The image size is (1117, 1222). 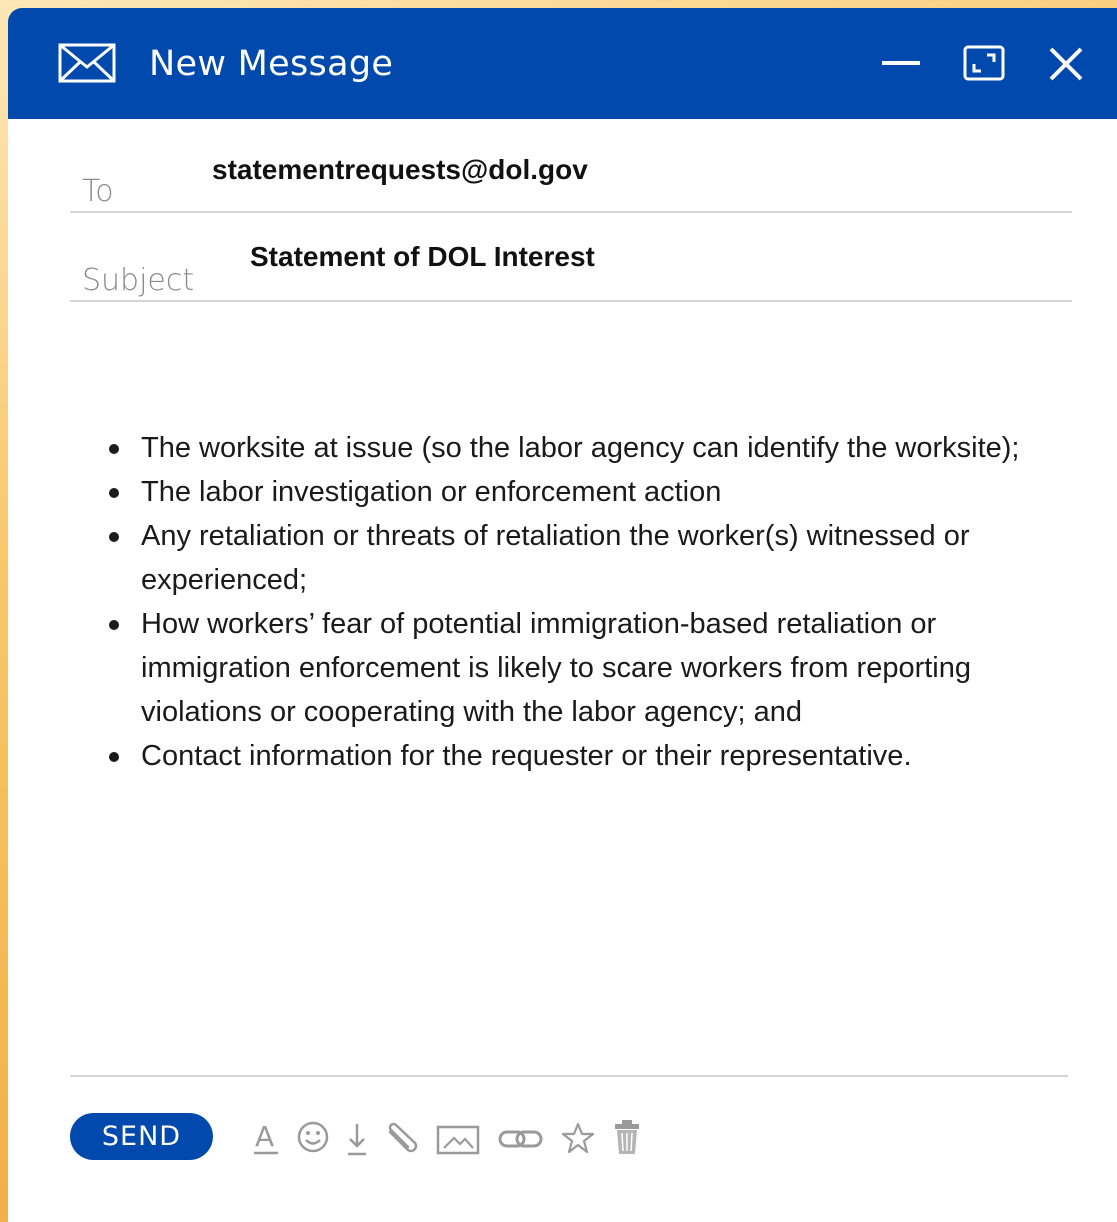 What do you see at coordinates (138, 280) in the screenshot?
I see `subject-label: Subject` at bounding box center [138, 280].